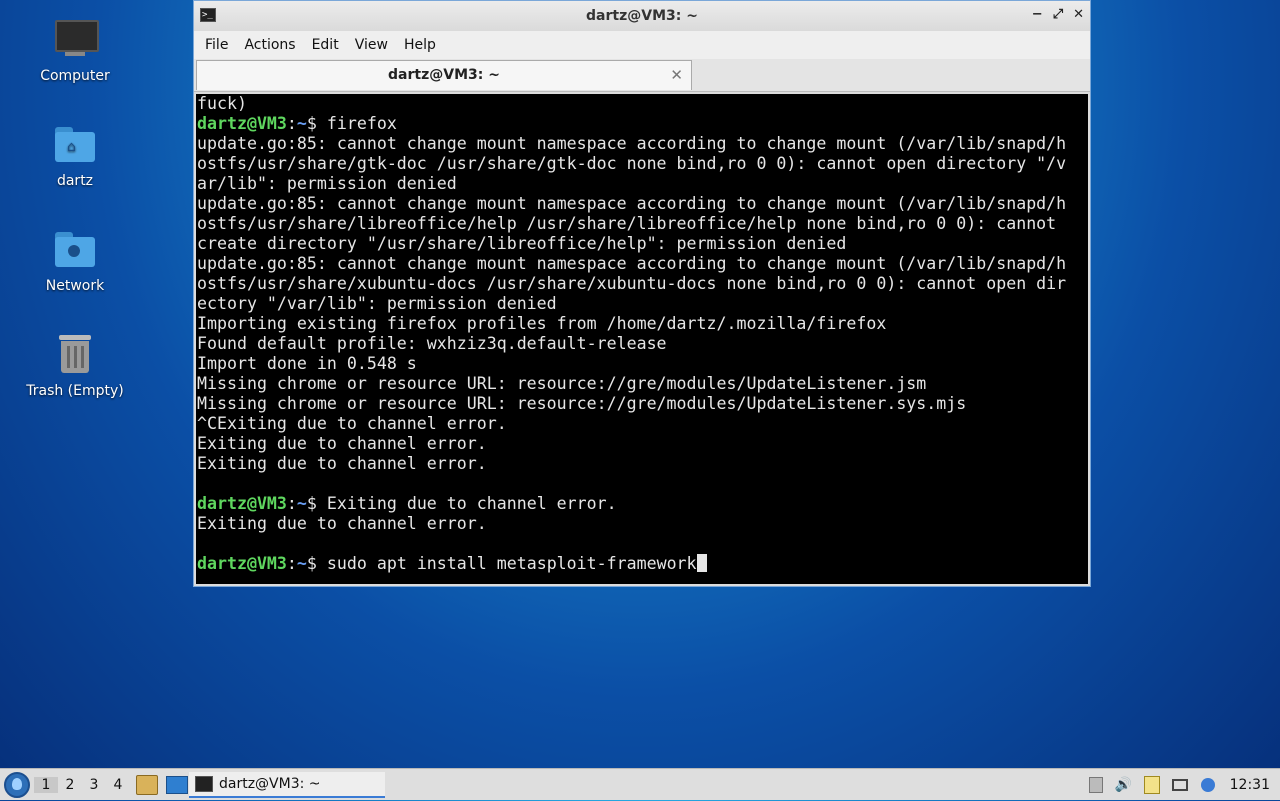 Image resolution: width=1280 pixels, height=801 pixels. What do you see at coordinates (222, 103) in the screenshot?
I see `terminal-output-line: fuck)` at bounding box center [222, 103].